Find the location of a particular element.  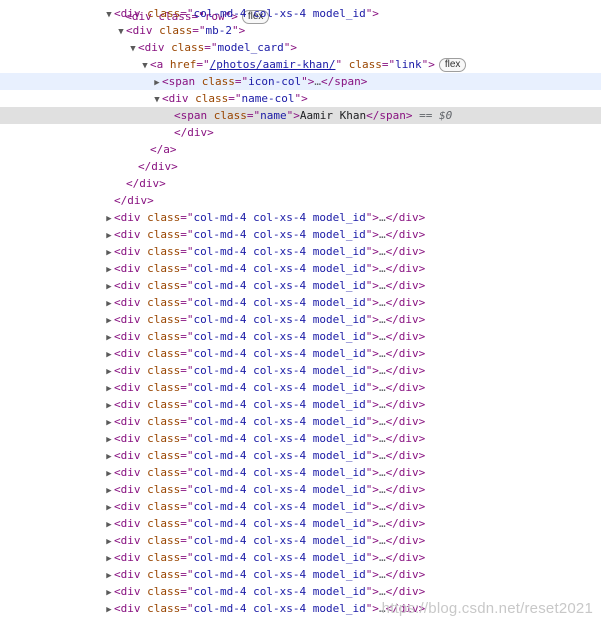

watermark-text: https://blog.csdn.net/reset2021 is located at coordinates (487, 608).